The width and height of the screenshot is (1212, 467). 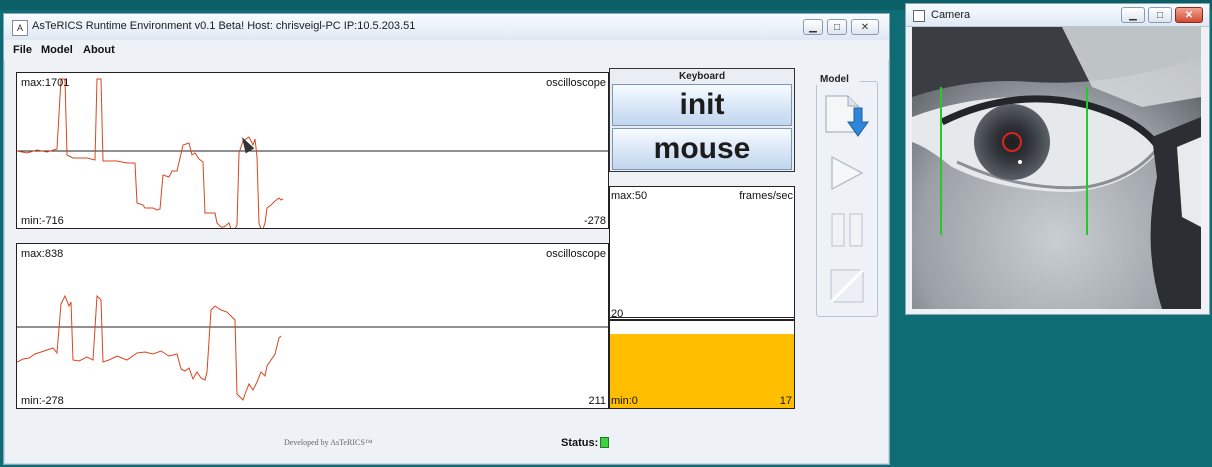 What do you see at coordinates (150, 153) in the screenshot?
I see `oscilloscope-1-trace` at bounding box center [150, 153].